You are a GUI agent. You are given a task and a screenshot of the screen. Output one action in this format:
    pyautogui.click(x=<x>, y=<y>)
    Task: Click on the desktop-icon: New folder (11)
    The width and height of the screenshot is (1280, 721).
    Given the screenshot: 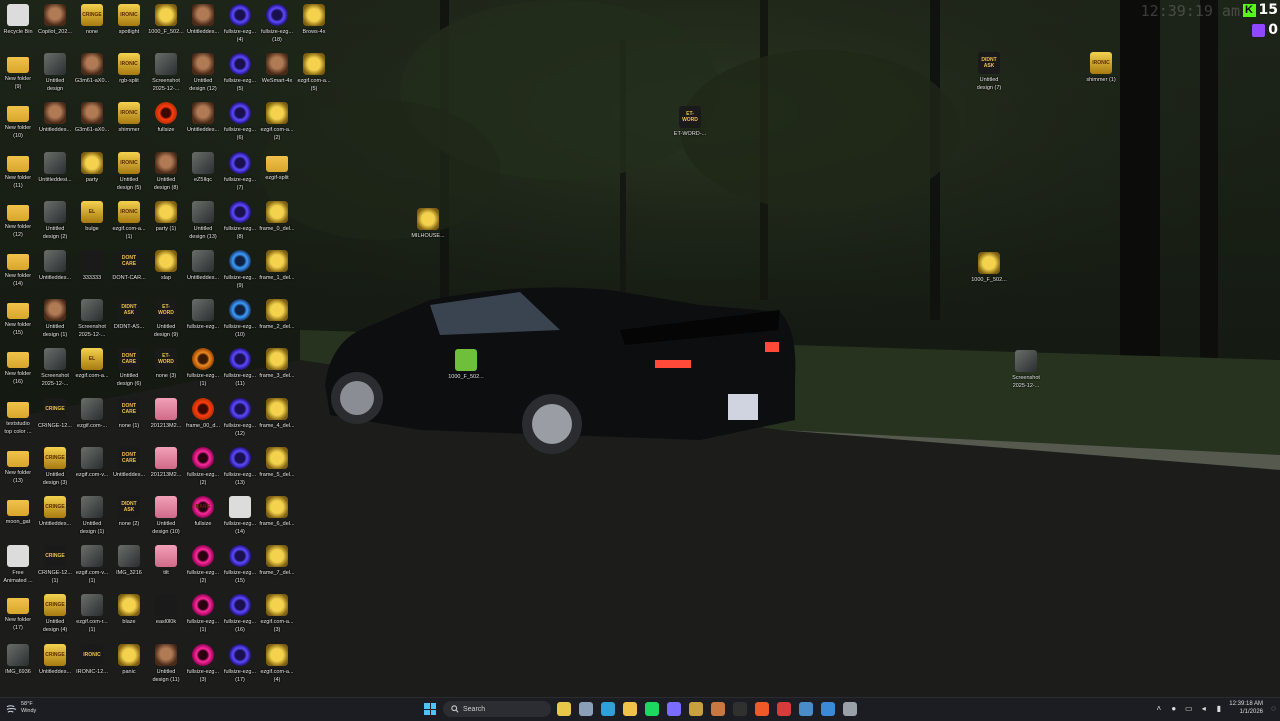 What is the action you would take?
    pyautogui.click(x=18, y=171)
    